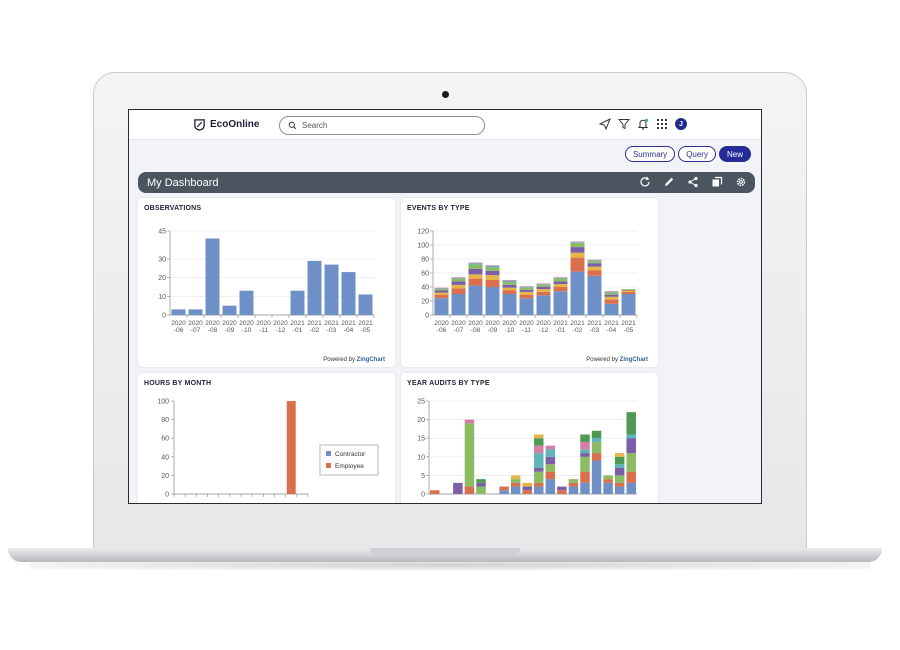 The image size is (900, 650). Describe the element at coordinates (328, 465) in the screenshot. I see `legend-swatch` at that location.